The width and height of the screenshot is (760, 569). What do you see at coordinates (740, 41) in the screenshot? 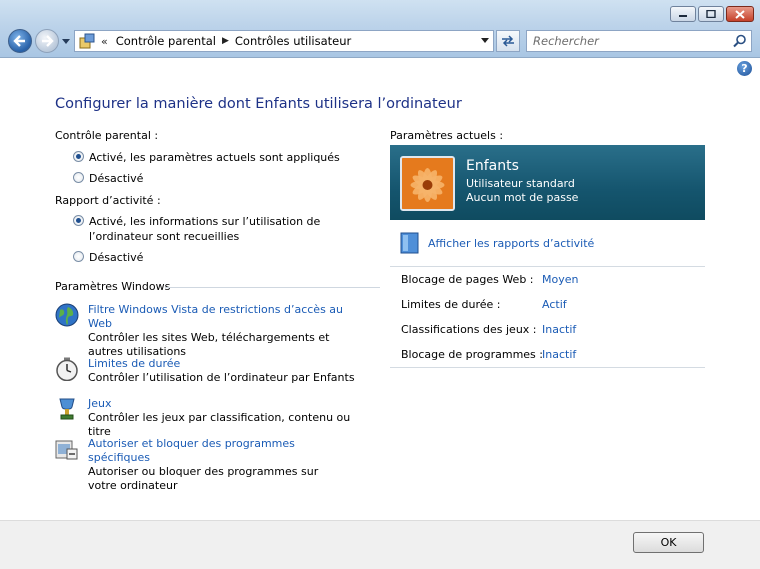
I see `search-icon` at bounding box center [740, 41].